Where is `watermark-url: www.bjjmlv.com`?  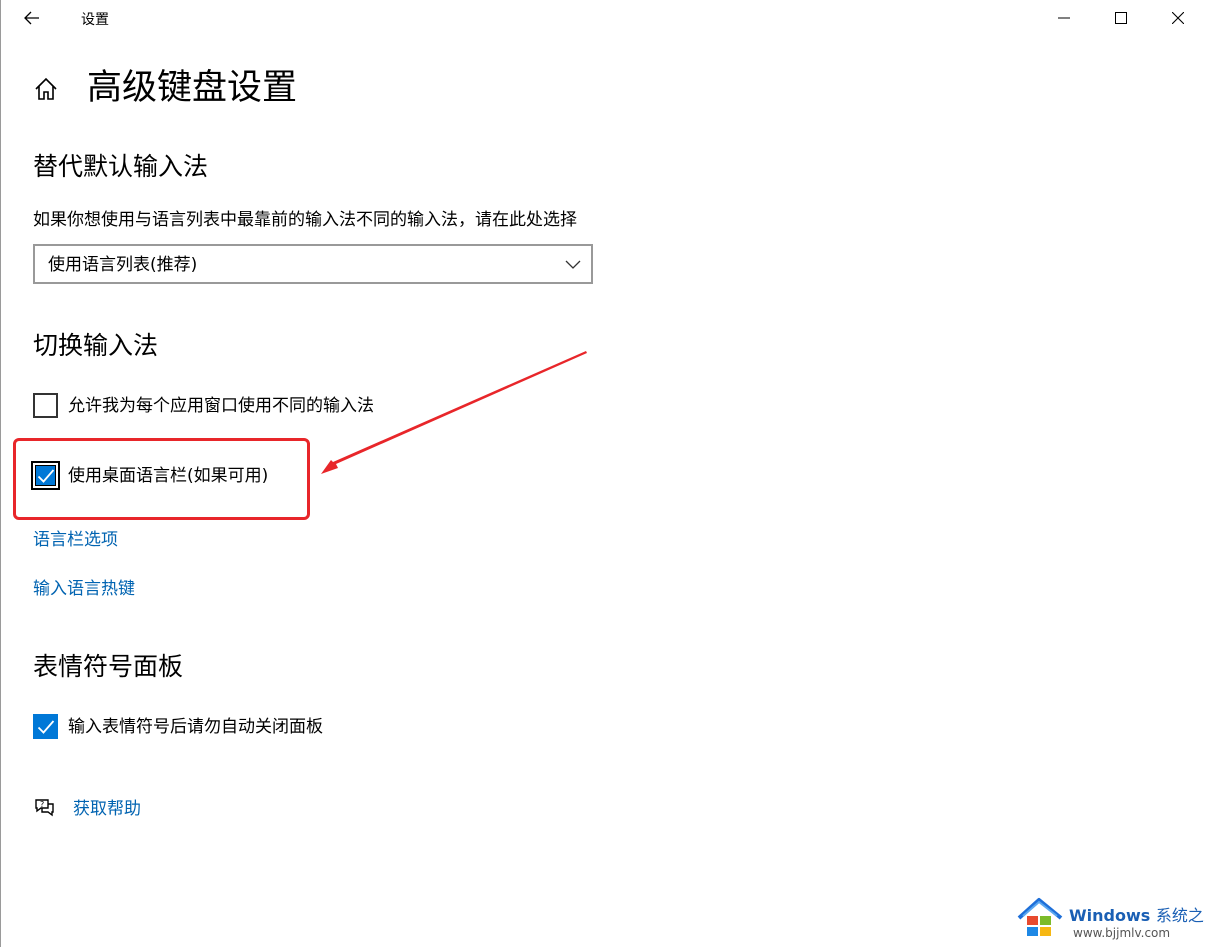 watermark-url: www.bjjmlv.com is located at coordinates (1122, 933).